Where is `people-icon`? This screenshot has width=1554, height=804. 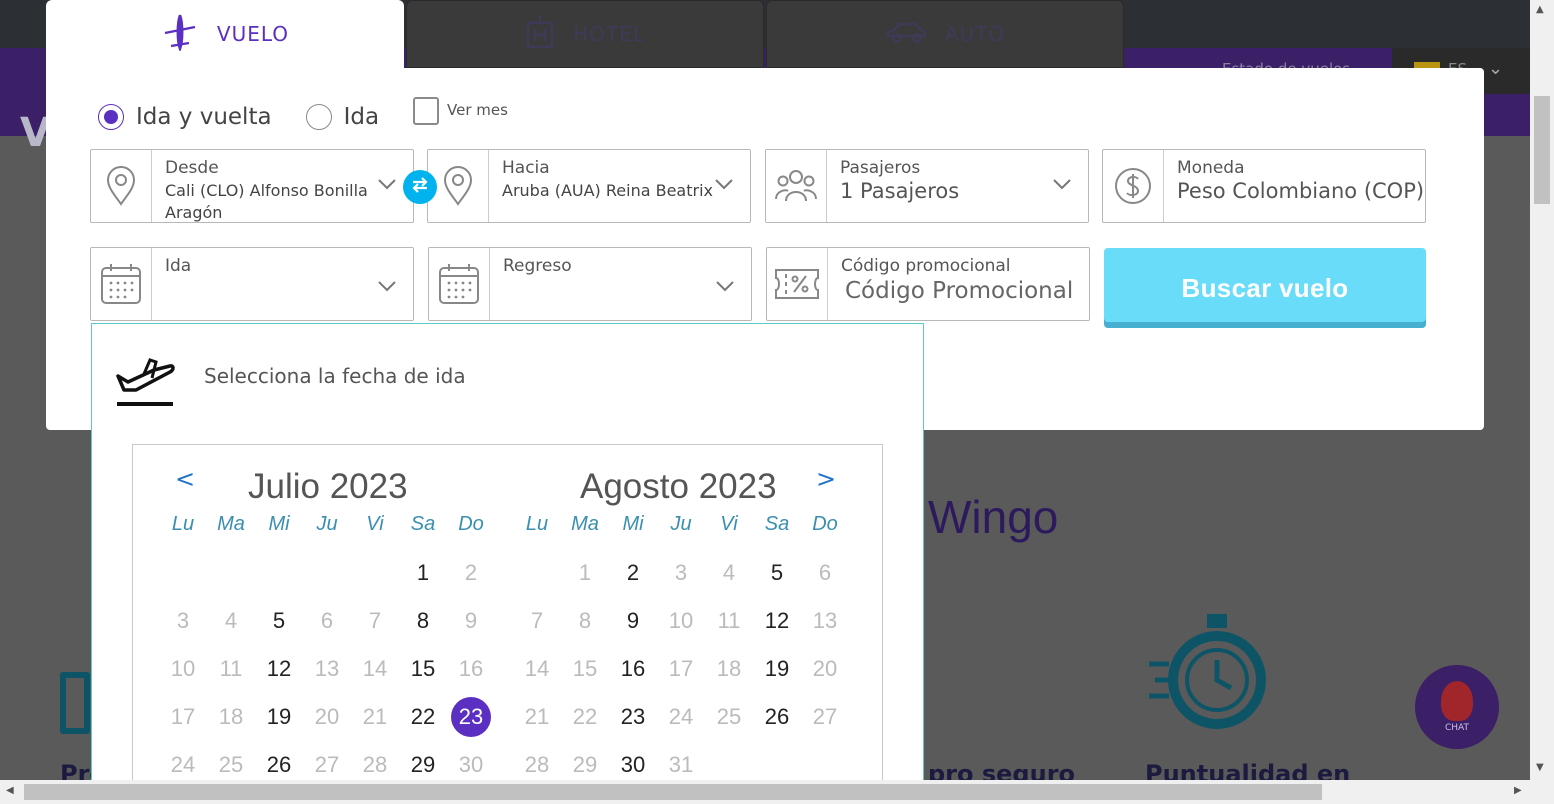 people-icon is located at coordinates (796, 186).